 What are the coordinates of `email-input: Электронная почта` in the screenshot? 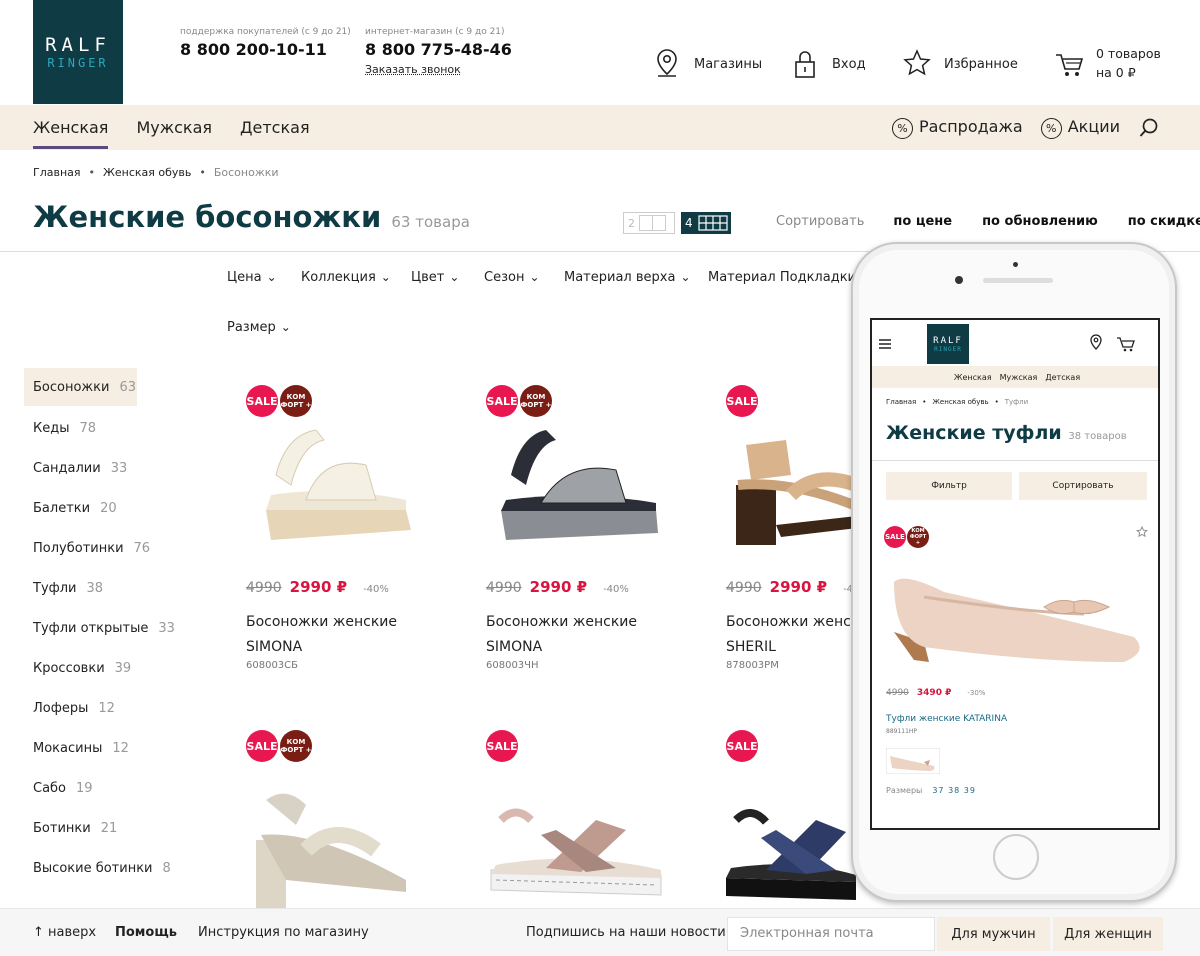 It's located at (831, 934).